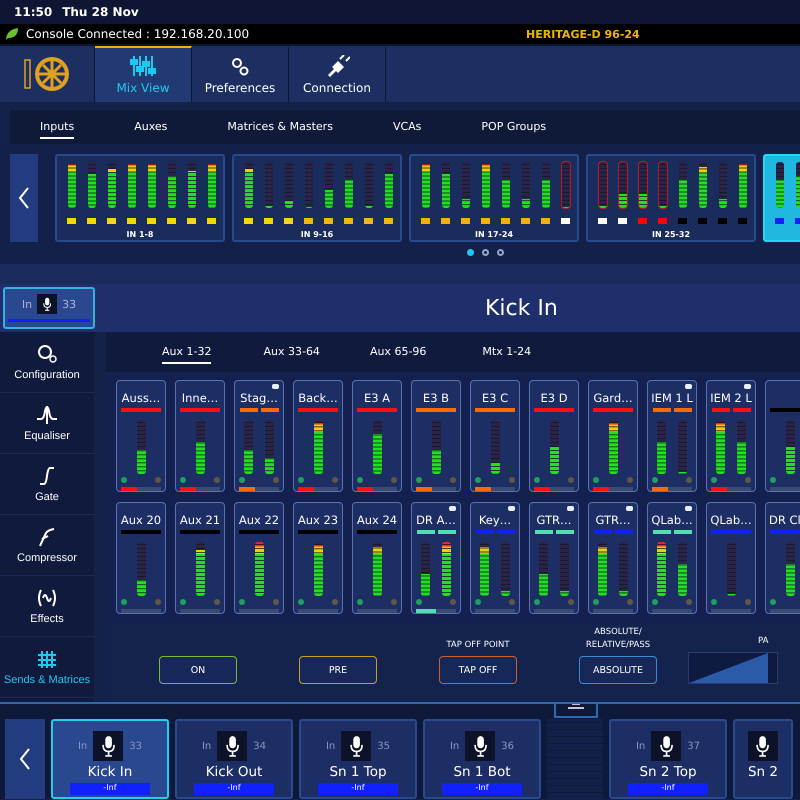  I want to click on sidebar-item: Gate, so click(47, 484).